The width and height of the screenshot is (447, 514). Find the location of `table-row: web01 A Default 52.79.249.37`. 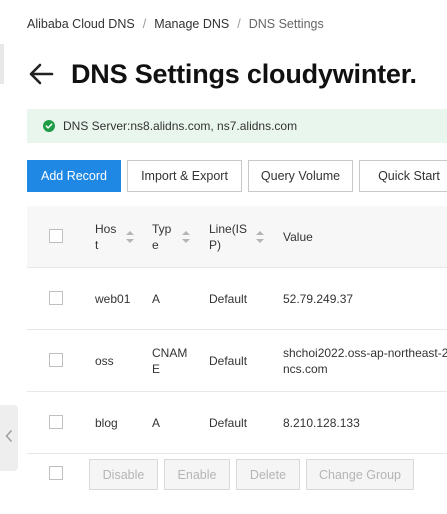

table-row: web01 A Default 52.79.249.37 is located at coordinates (237, 299).